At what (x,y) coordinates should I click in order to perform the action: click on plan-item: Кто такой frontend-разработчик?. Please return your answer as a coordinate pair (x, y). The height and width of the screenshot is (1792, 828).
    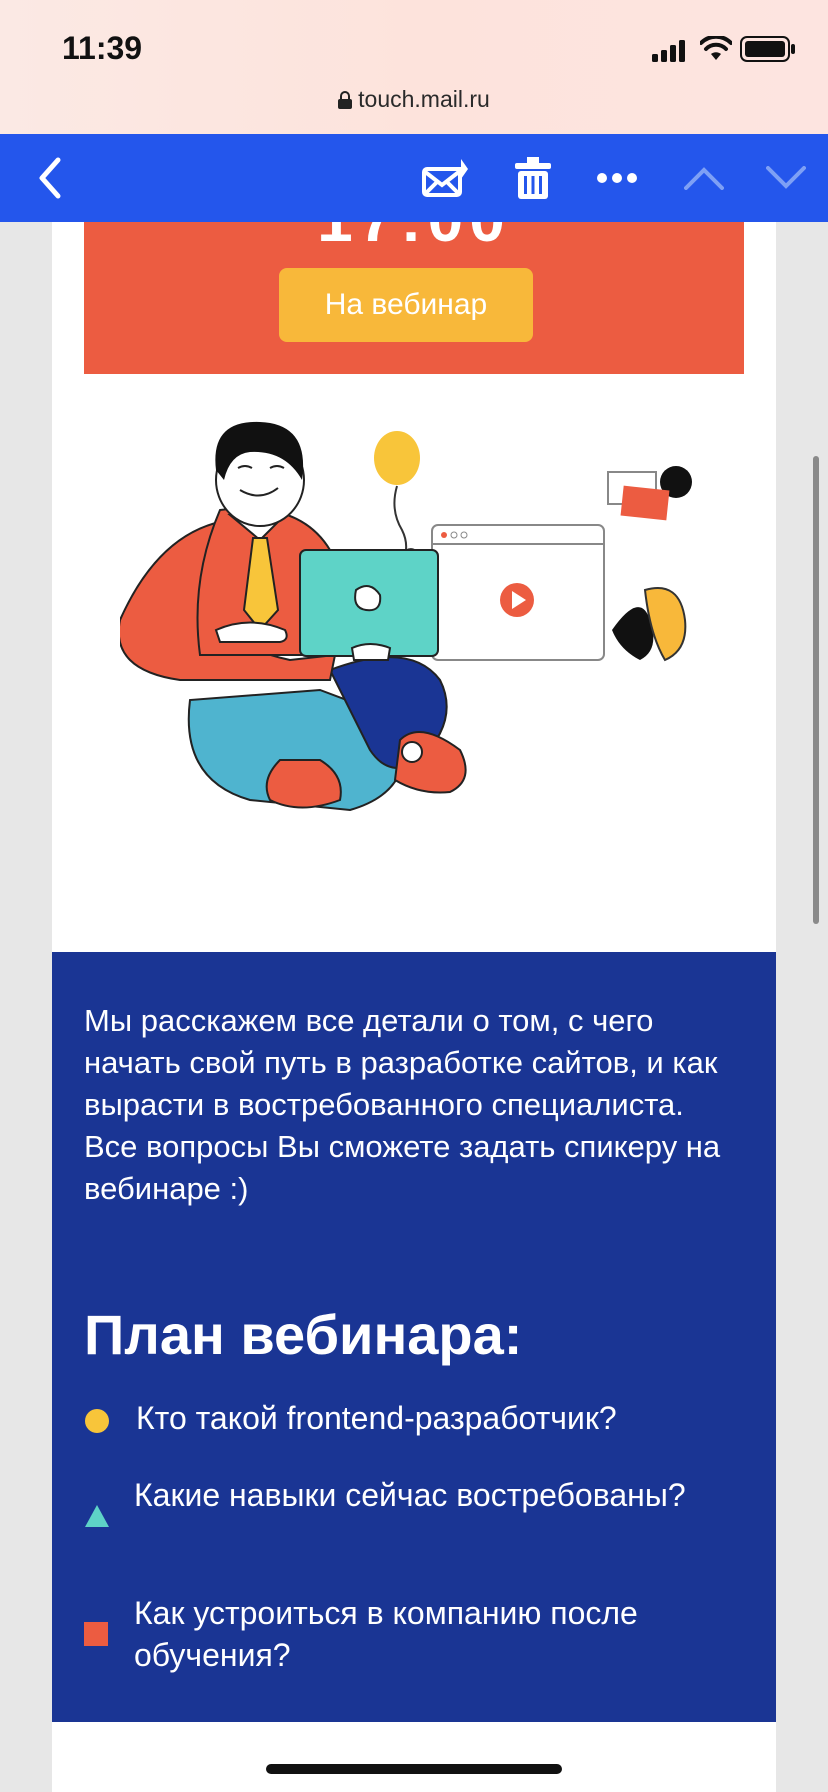
    Looking at the image, I should click on (414, 1421).